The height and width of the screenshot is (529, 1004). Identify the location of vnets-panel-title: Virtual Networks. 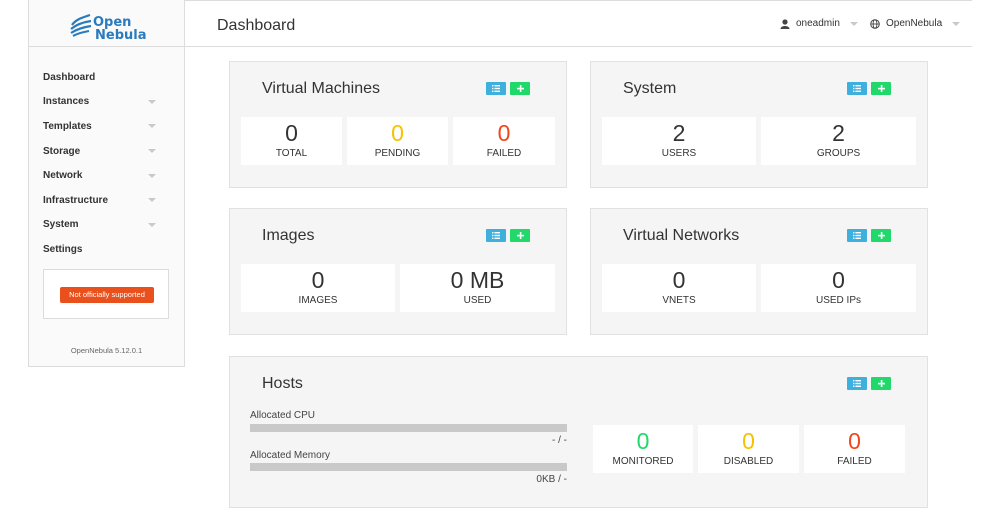
(681, 235).